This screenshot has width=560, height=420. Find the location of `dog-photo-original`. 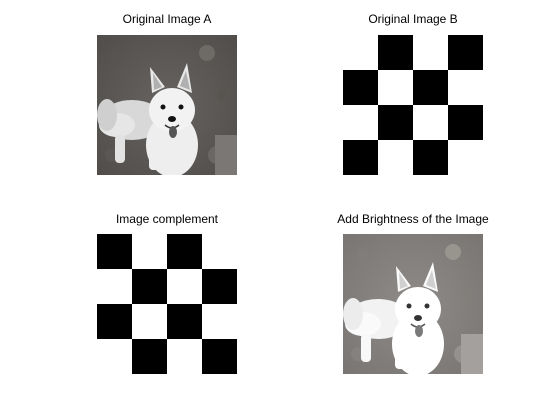

dog-photo-original is located at coordinates (167, 105).